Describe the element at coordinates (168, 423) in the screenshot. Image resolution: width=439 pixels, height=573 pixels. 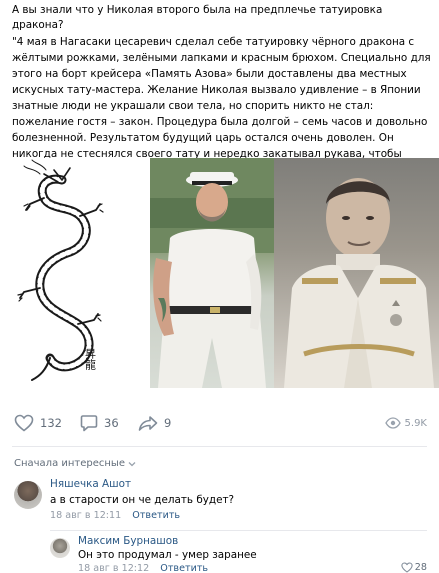
I see `share-count: 9` at that location.